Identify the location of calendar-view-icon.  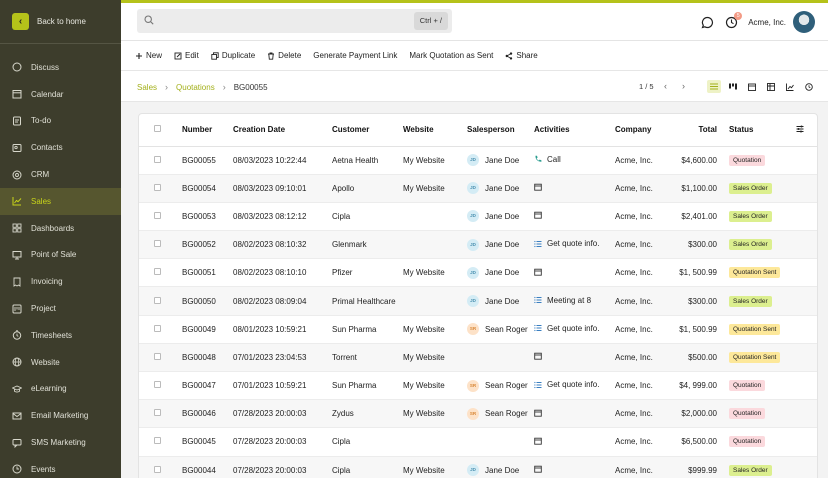
(752, 86).